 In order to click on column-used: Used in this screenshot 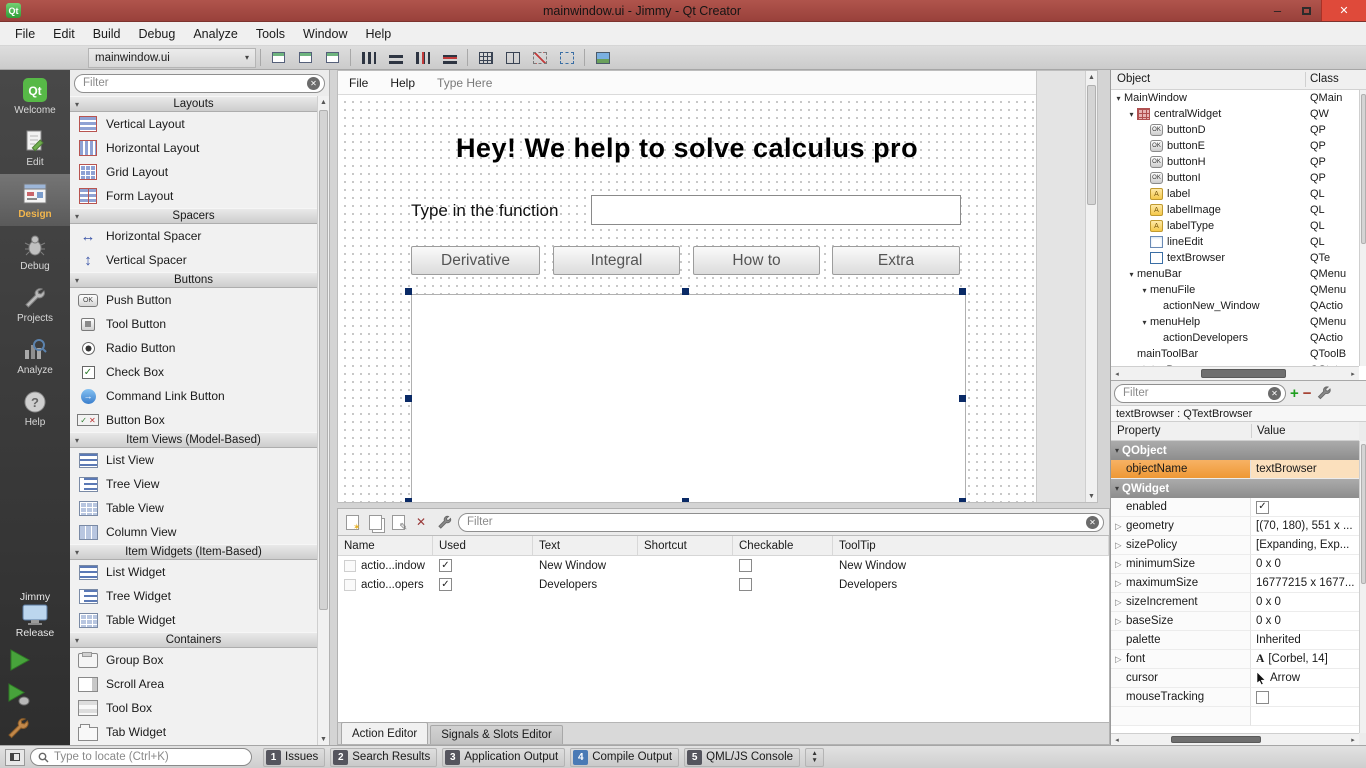, I will do `click(483, 545)`.